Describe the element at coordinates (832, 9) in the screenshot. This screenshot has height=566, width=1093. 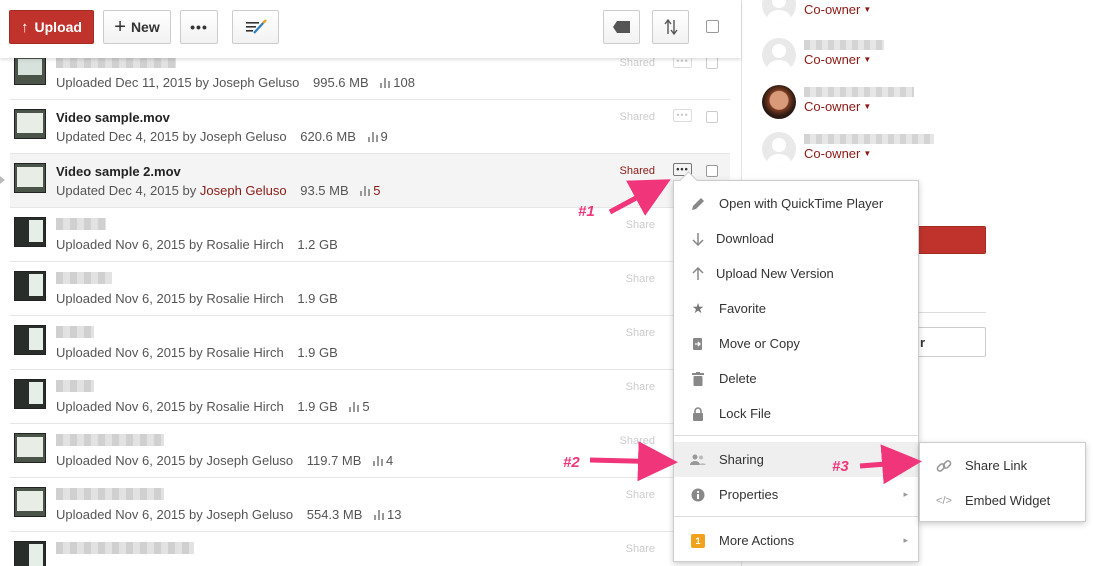
I see `role-label: Co-owner` at that location.